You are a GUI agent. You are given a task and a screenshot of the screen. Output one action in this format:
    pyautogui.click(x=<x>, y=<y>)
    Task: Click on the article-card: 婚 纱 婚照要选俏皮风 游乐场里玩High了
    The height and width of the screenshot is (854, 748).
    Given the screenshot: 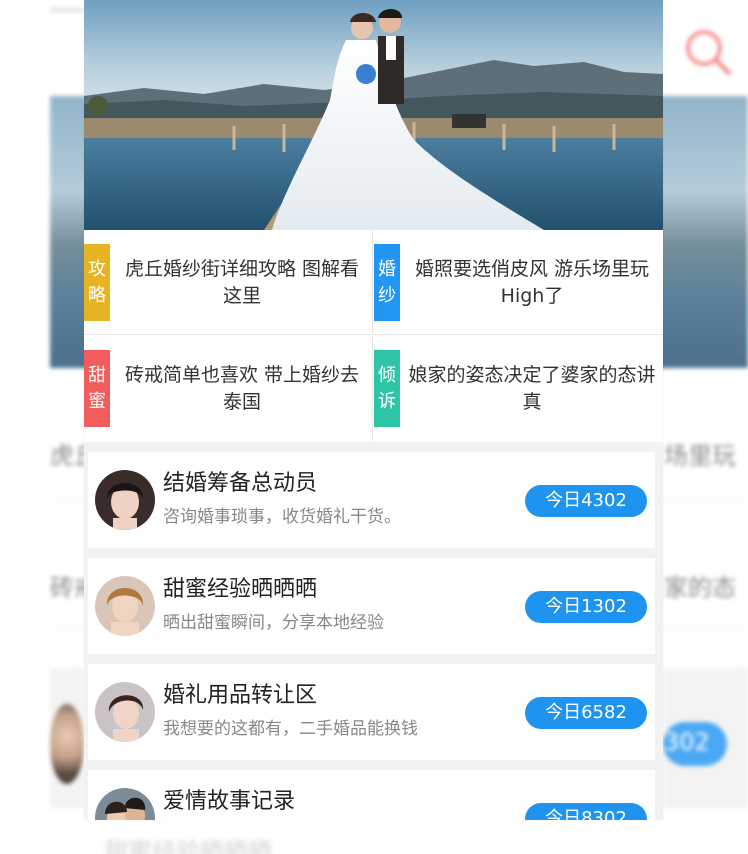 What is the action you would take?
    pyautogui.click(x=518, y=282)
    